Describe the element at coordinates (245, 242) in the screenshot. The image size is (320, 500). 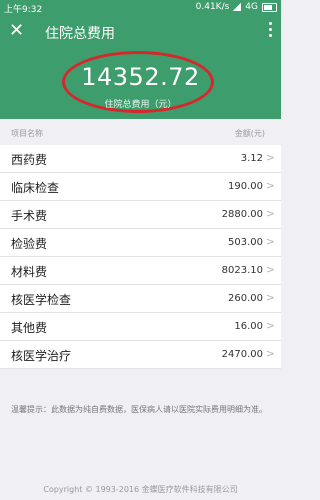
I see `fee-amount: 503.00` at that location.